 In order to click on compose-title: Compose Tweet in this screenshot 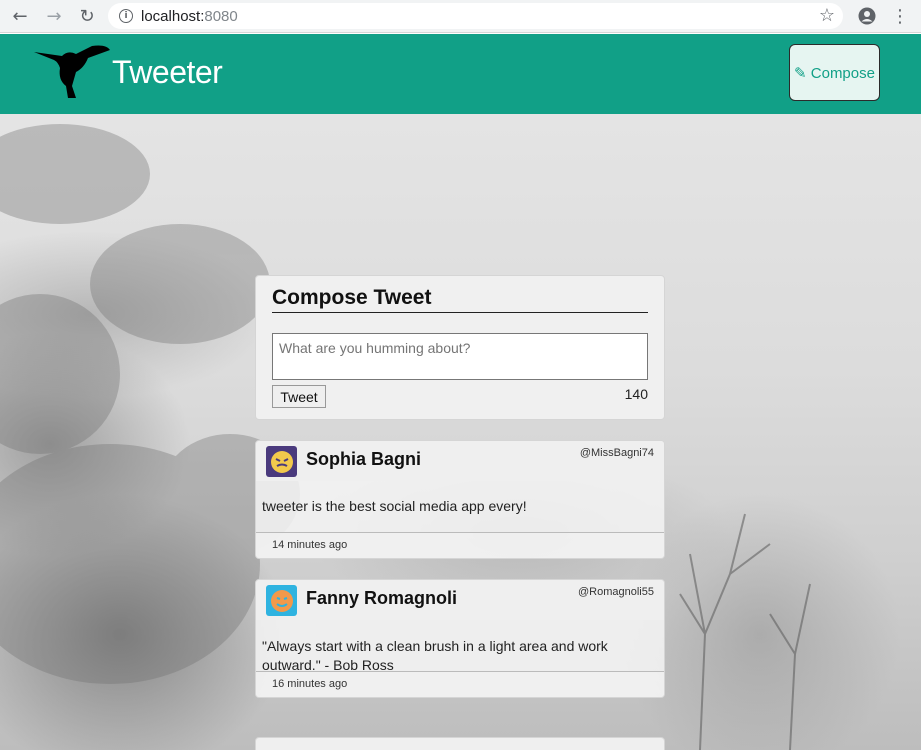, I will do `click(460, 299)`.